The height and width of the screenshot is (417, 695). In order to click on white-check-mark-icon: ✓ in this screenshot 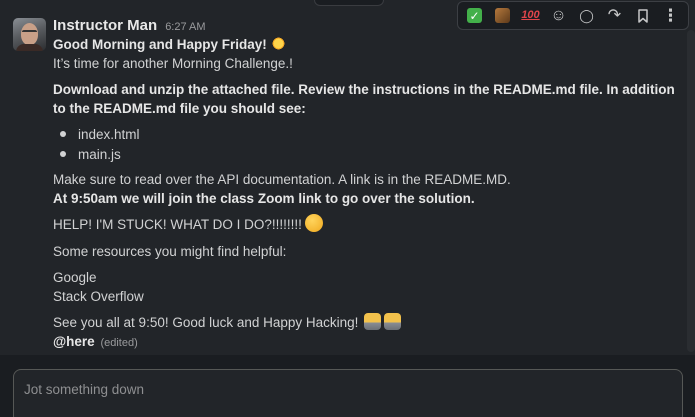, I will do `click(474, 15)`.